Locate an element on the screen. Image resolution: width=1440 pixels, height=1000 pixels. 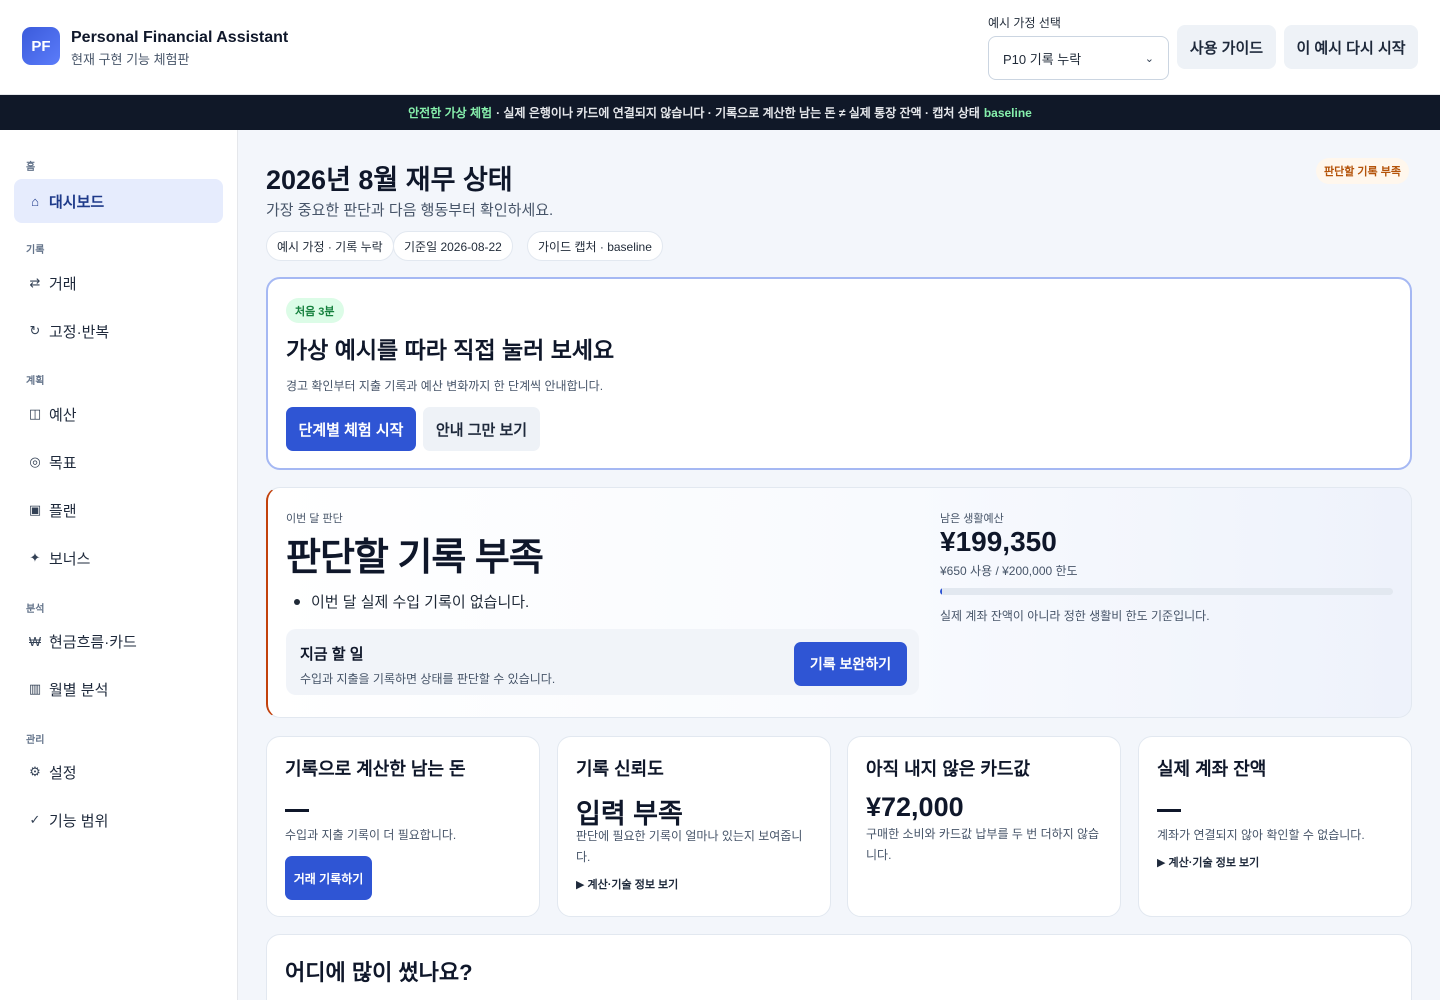
budget-progress-bar is located at coordinates (1166, 591).